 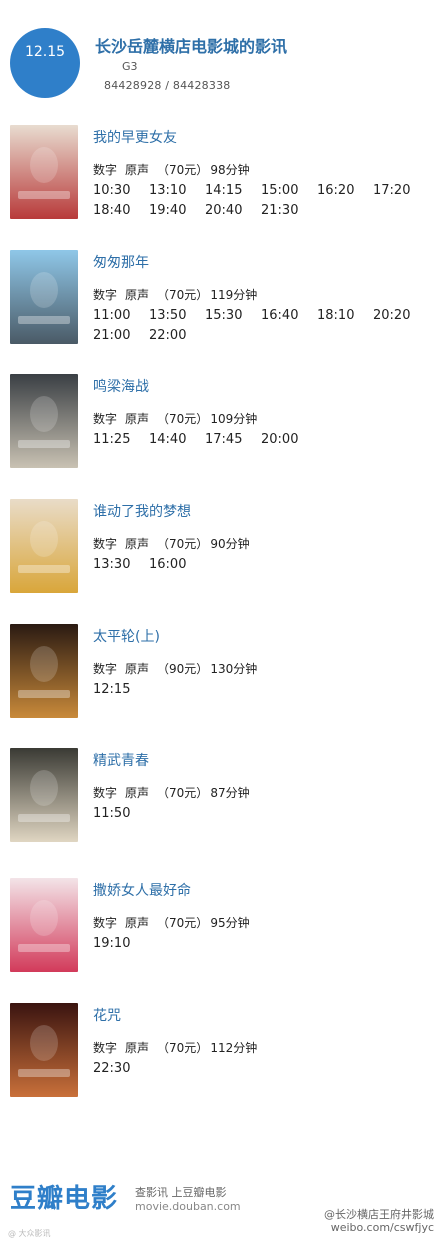 I want to click on showtime: 12:15, so click(x=121, y=689).